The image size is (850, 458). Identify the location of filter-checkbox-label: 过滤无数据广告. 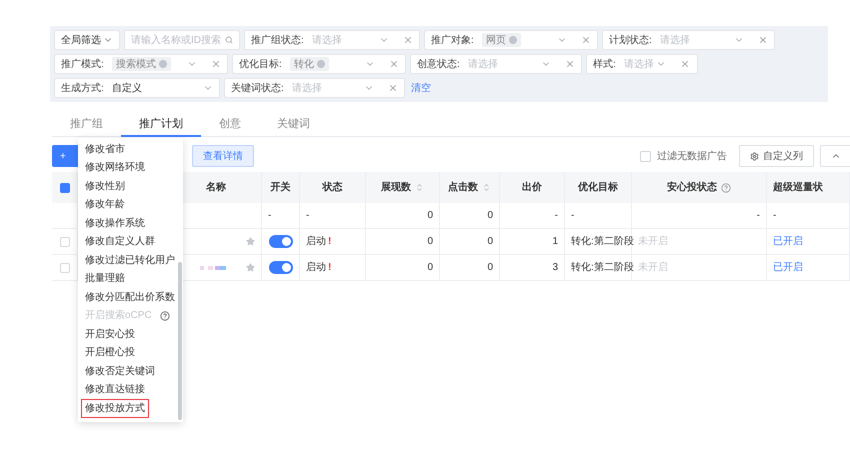
(692, 157).